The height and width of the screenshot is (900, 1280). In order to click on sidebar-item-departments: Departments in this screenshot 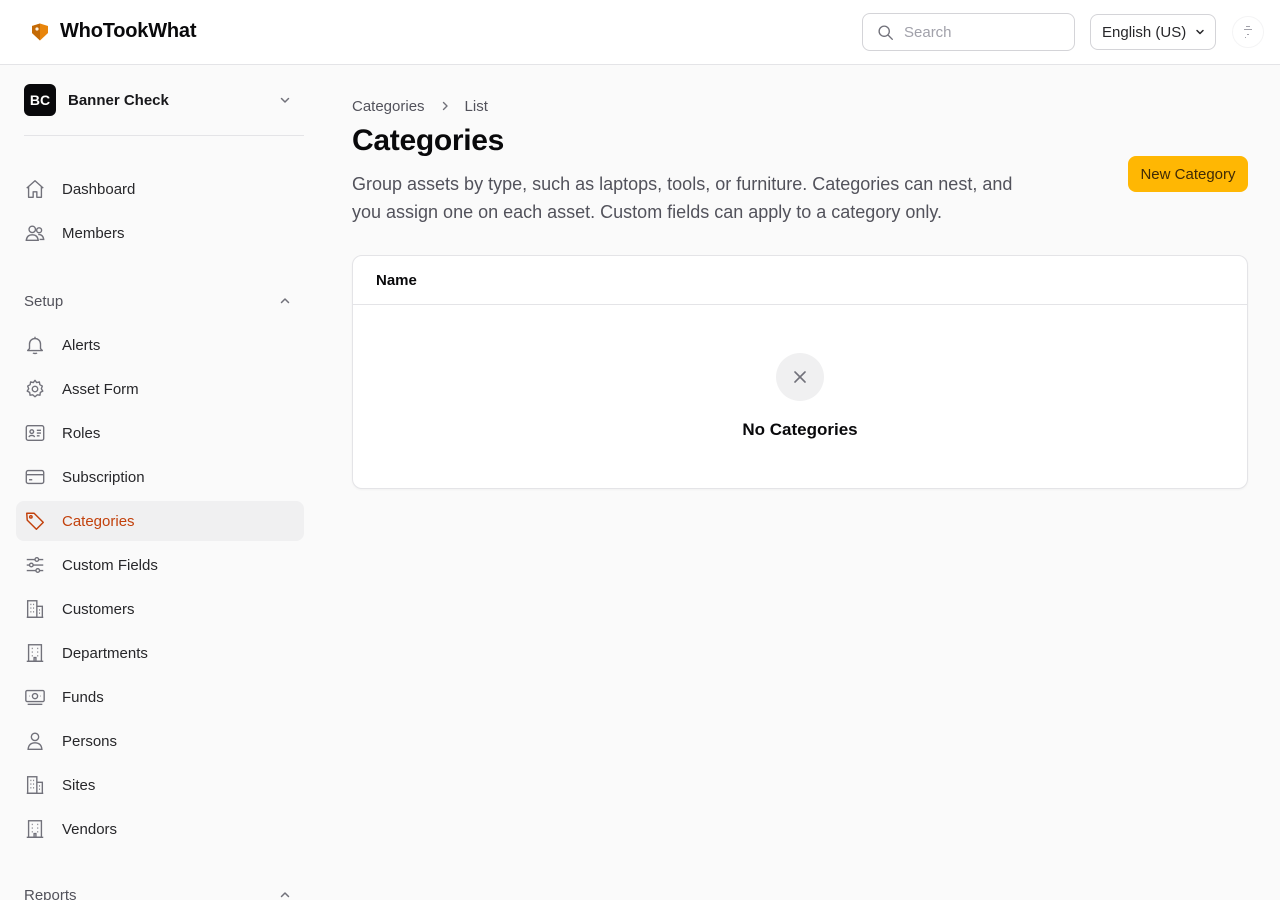, I will do `click(160, 653)`.